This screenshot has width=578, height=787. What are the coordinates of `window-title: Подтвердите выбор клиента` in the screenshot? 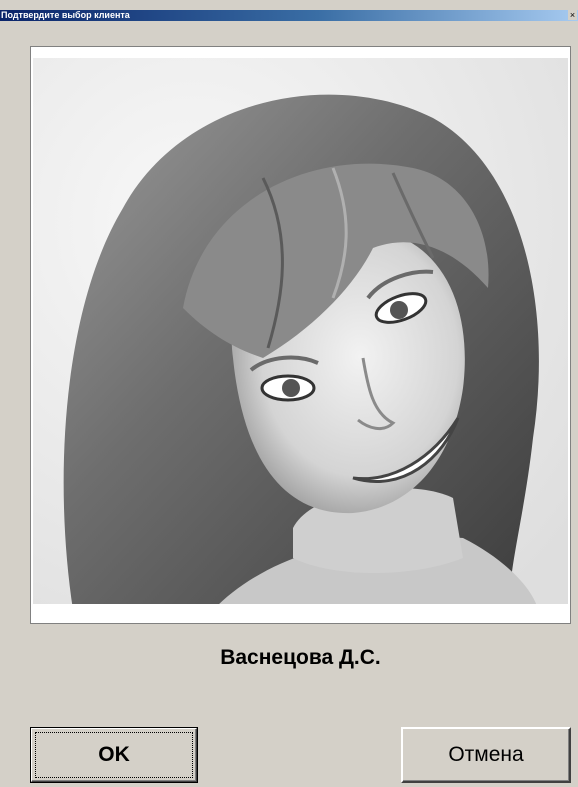 It's located at (65, 15).